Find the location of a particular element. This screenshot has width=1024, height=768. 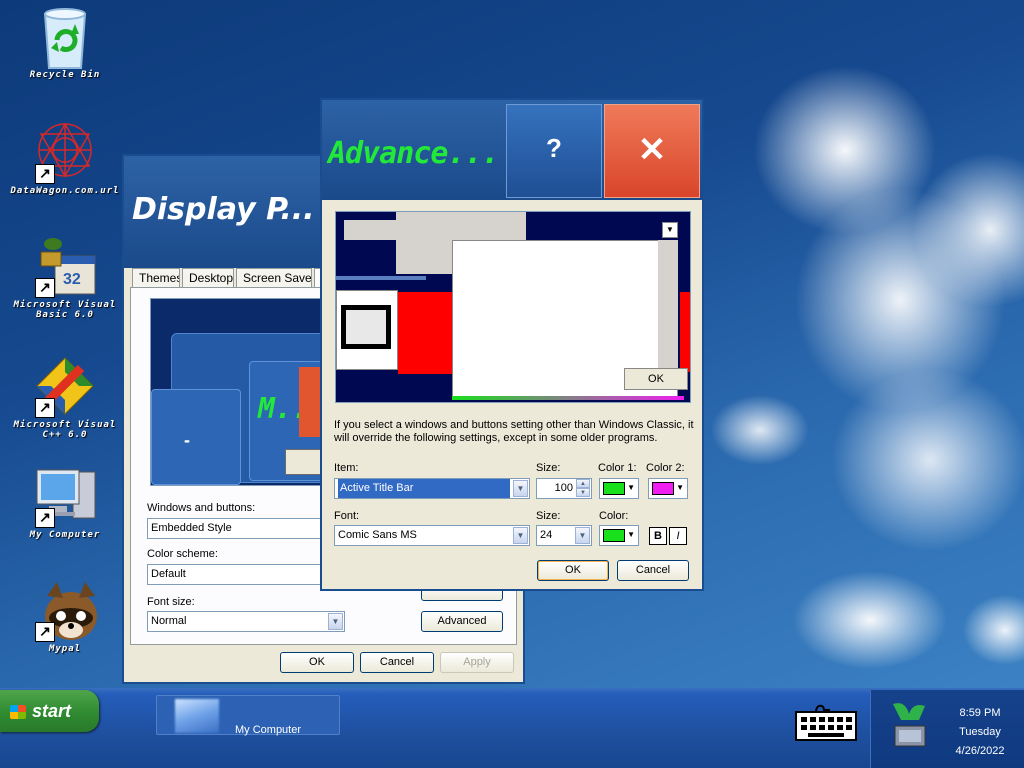

clock-day: Tuesday is located at coordinates (980, 732).